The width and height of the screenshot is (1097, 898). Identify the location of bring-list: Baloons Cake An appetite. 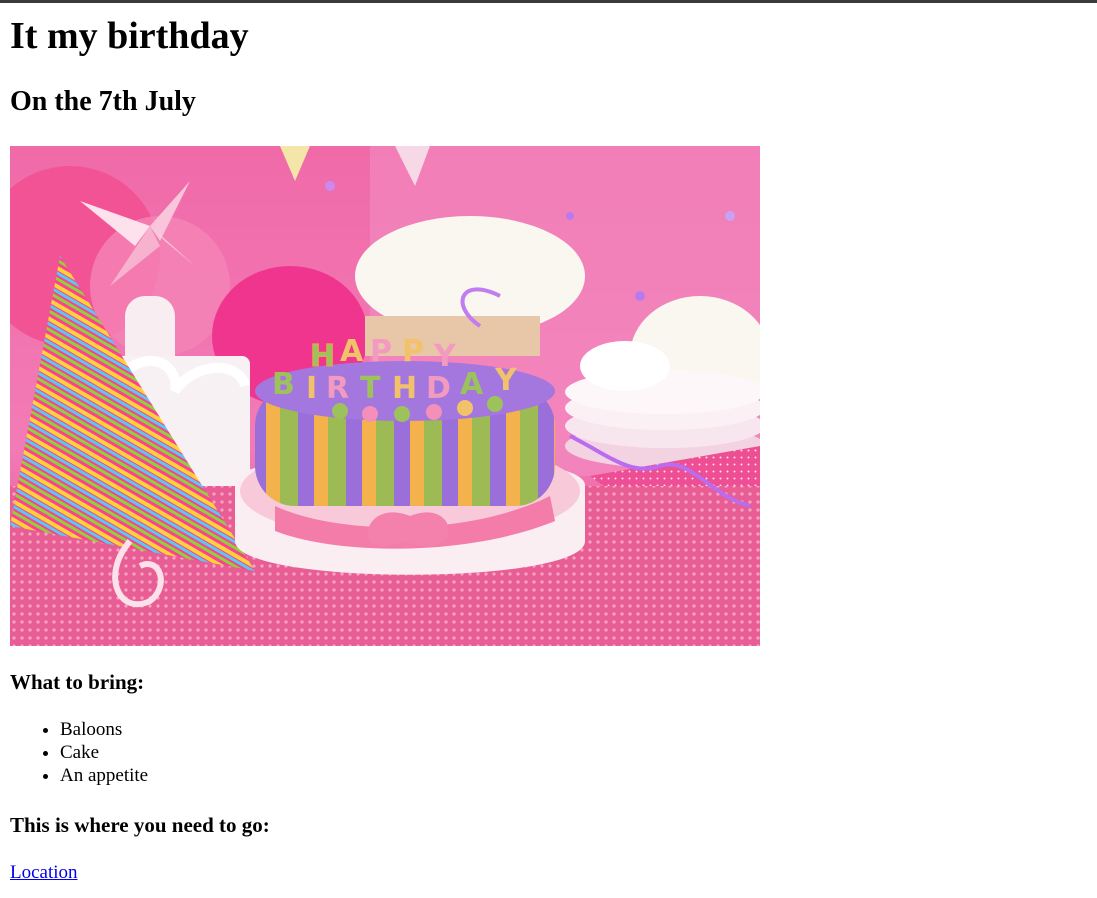
(79, 752).